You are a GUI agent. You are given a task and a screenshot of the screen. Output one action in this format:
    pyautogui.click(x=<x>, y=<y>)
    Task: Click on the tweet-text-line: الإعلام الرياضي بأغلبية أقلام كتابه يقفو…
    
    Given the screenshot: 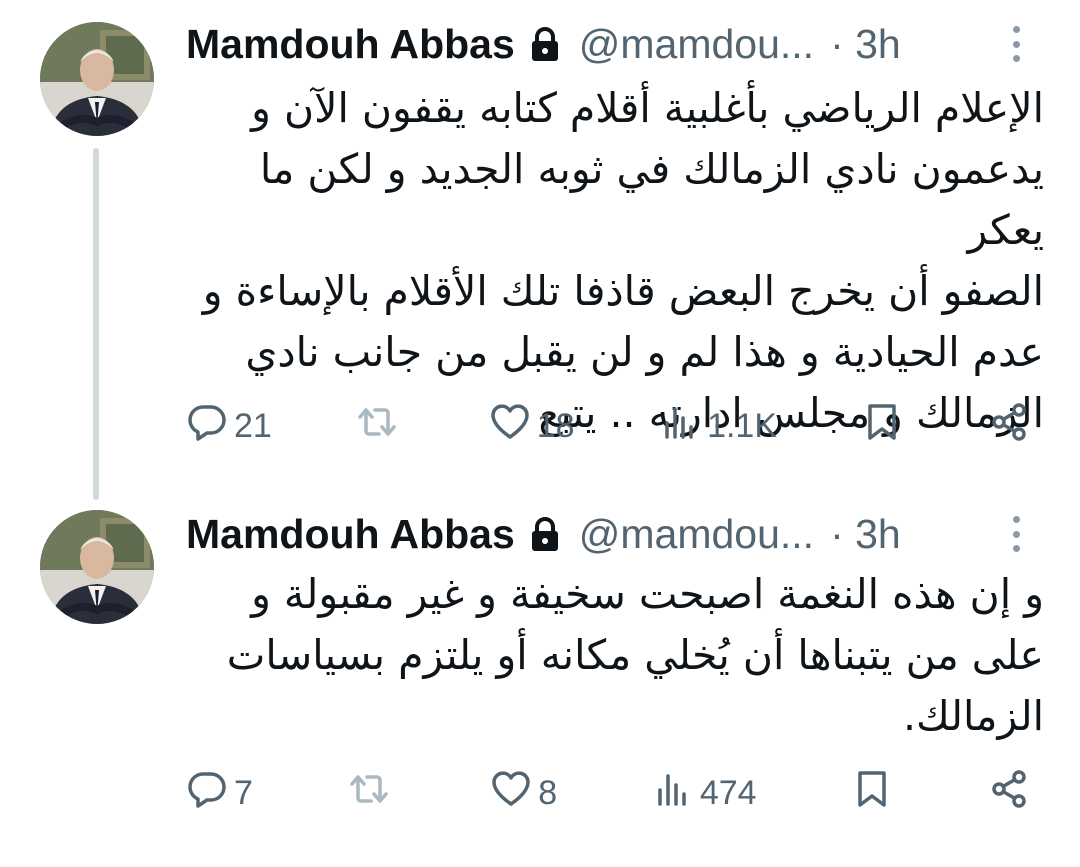 What is the action you would take?
    pyautogui.click(x=647, y=108)
    